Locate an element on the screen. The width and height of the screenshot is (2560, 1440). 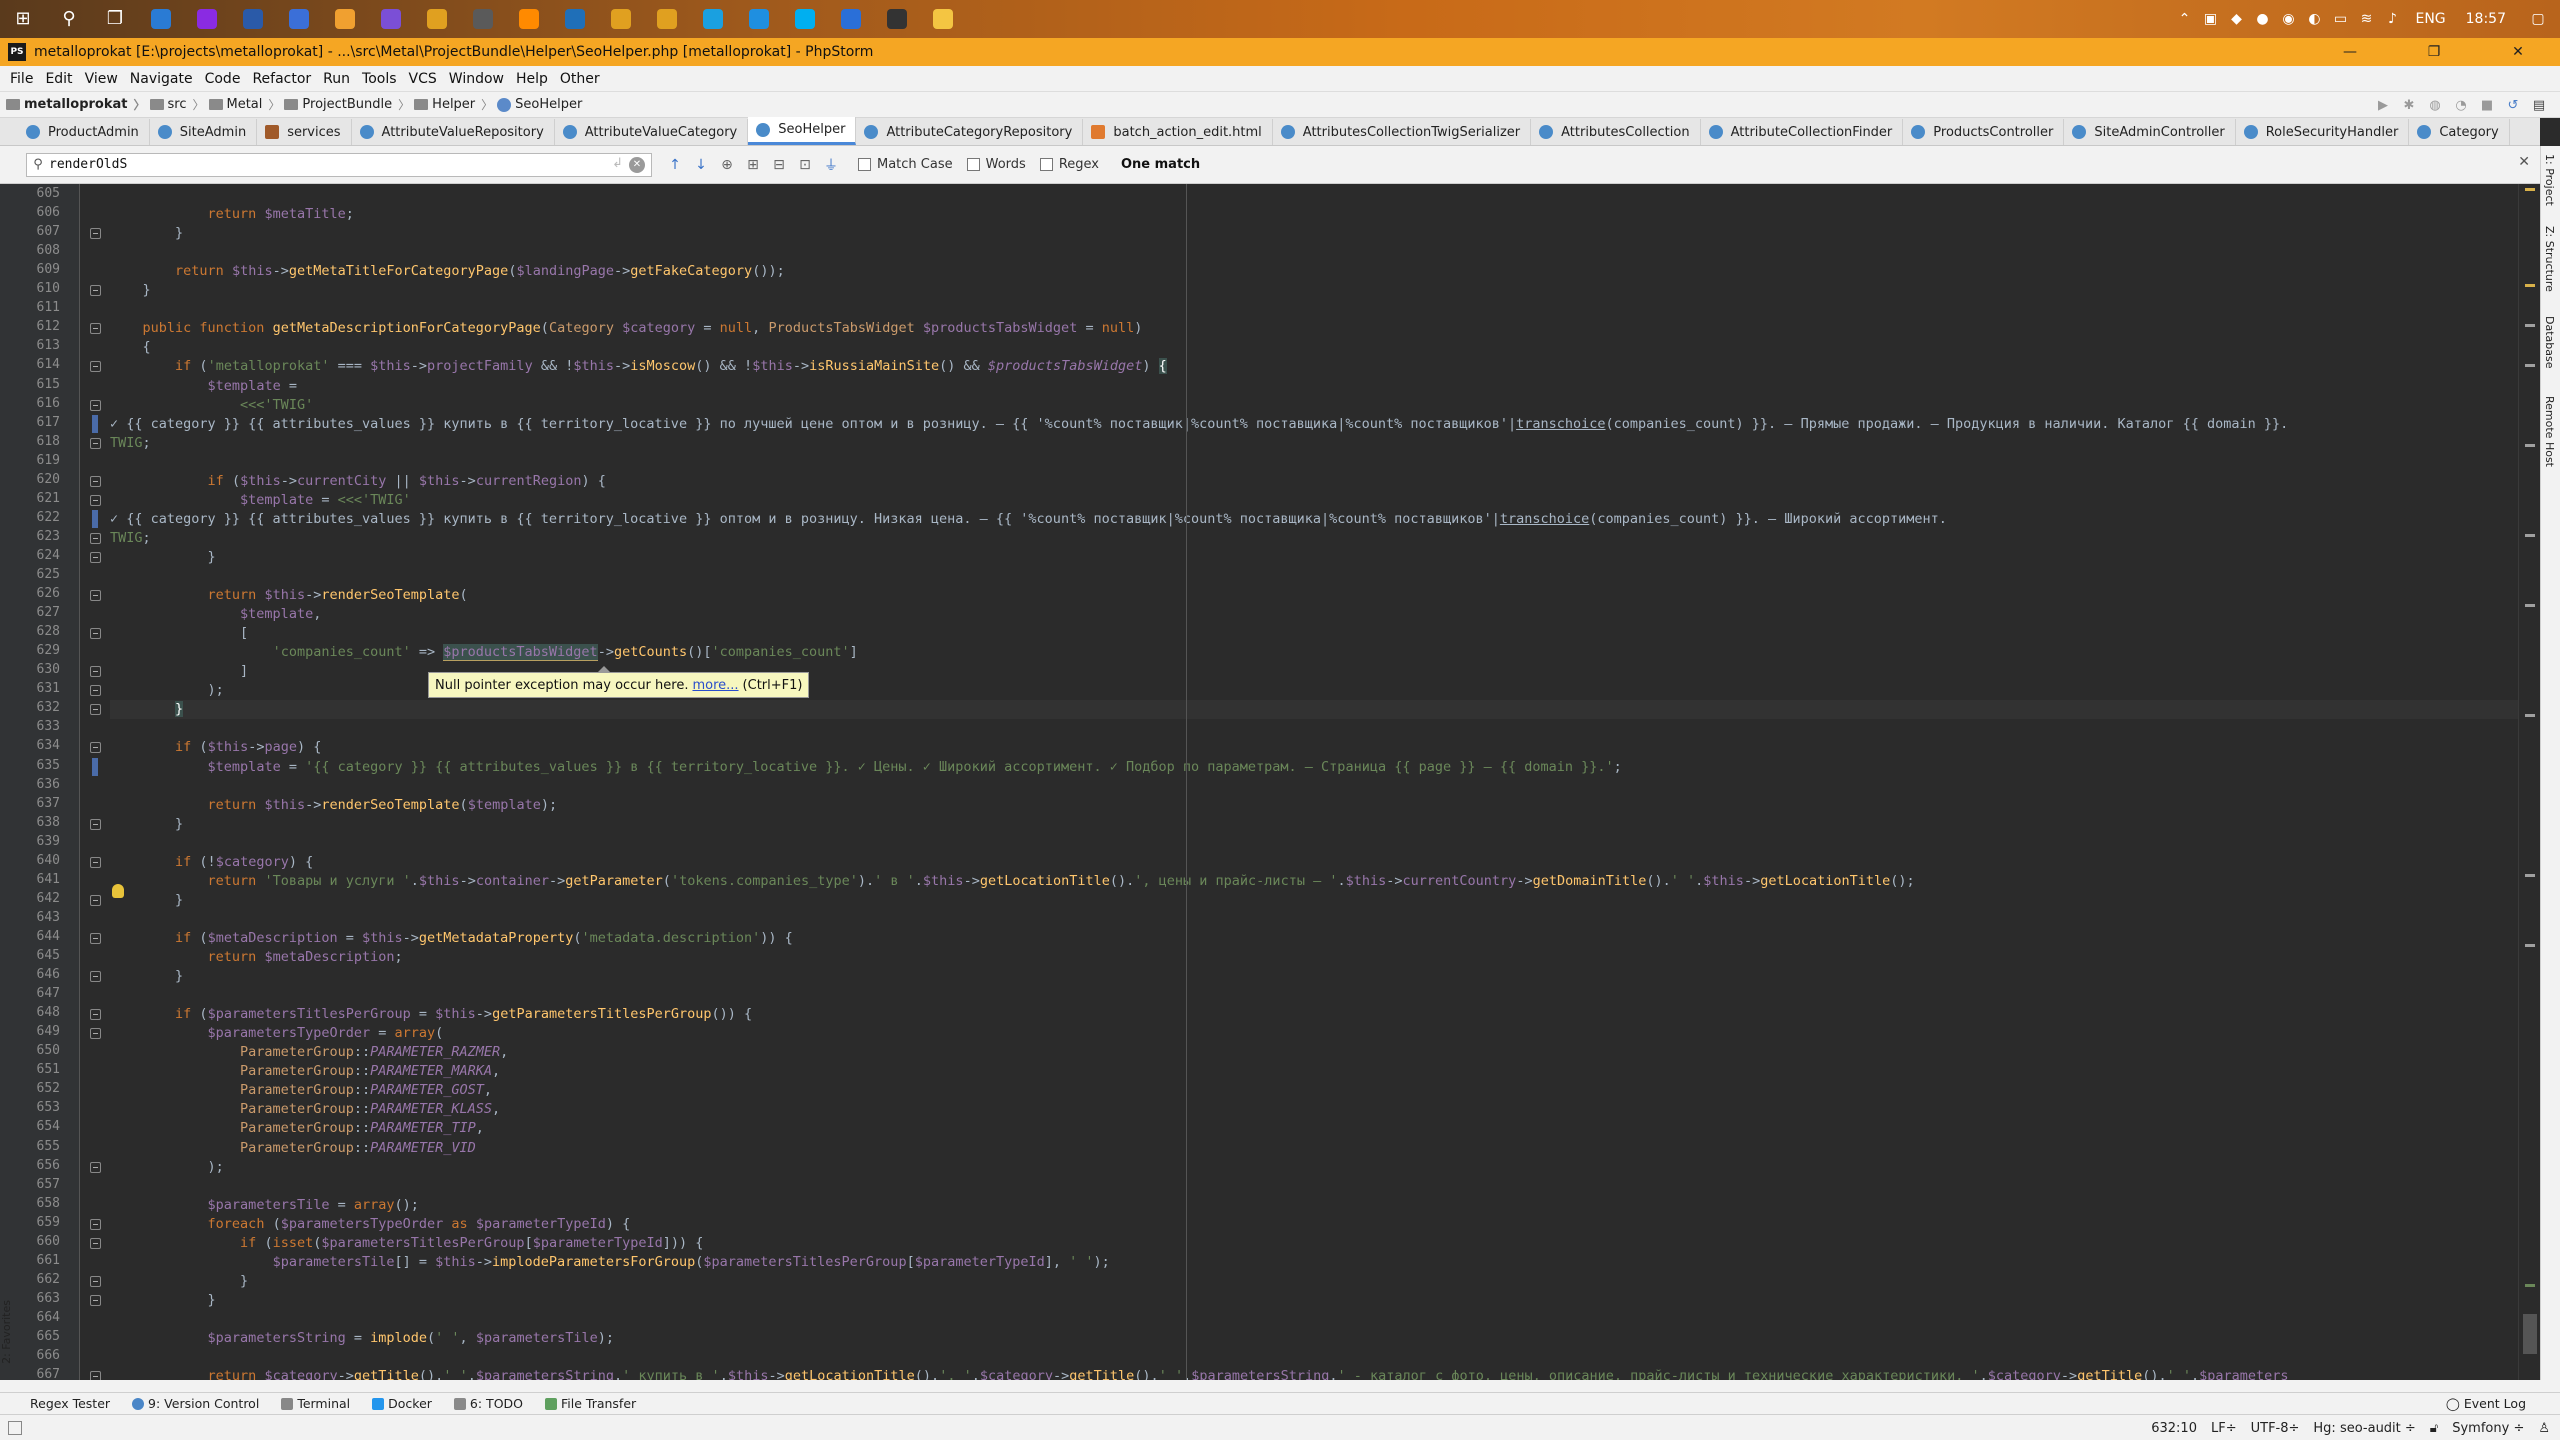
menu-item-help: Help is located at coordinates (532, 79).